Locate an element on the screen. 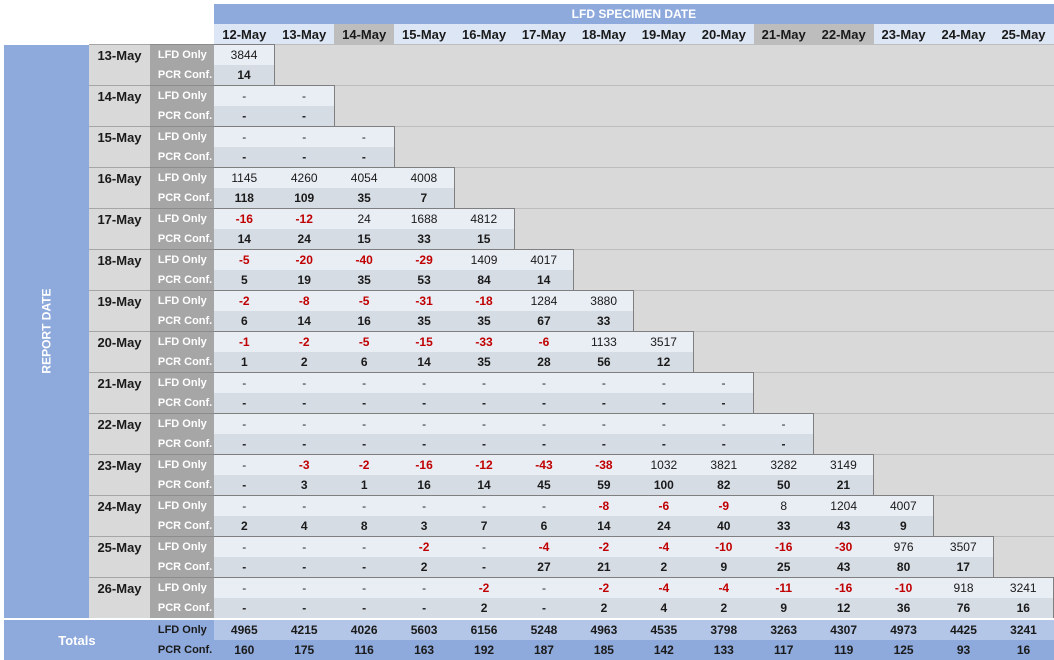 The width and height of the screenshot is (1054, 660). report-date-axis-text: REPORT DATE is located at coordinates (46, 331).